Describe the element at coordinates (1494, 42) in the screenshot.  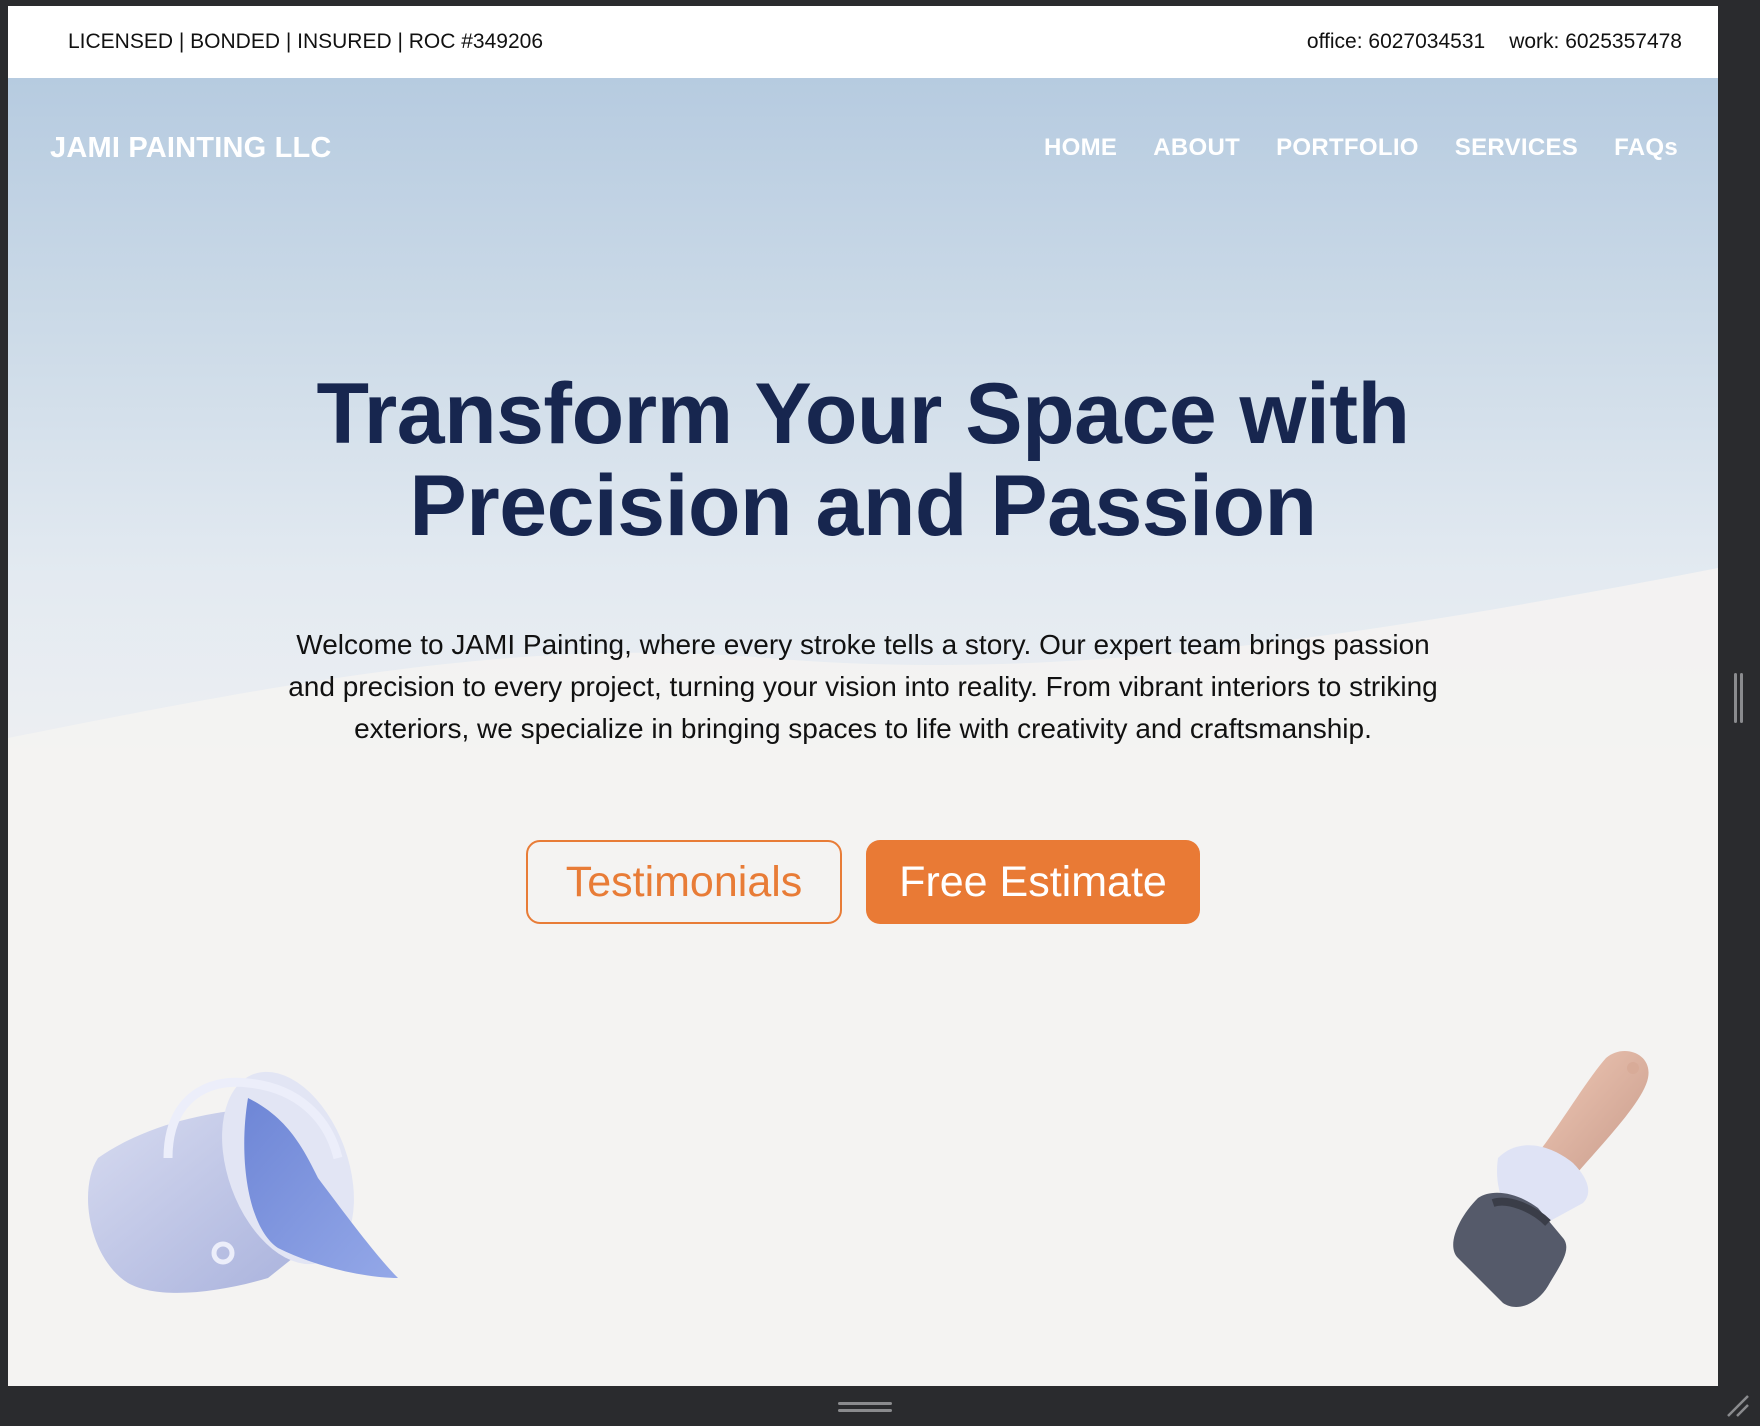
I see `contact-numbers: office: 6027034531 work: 6025357478` at that location.